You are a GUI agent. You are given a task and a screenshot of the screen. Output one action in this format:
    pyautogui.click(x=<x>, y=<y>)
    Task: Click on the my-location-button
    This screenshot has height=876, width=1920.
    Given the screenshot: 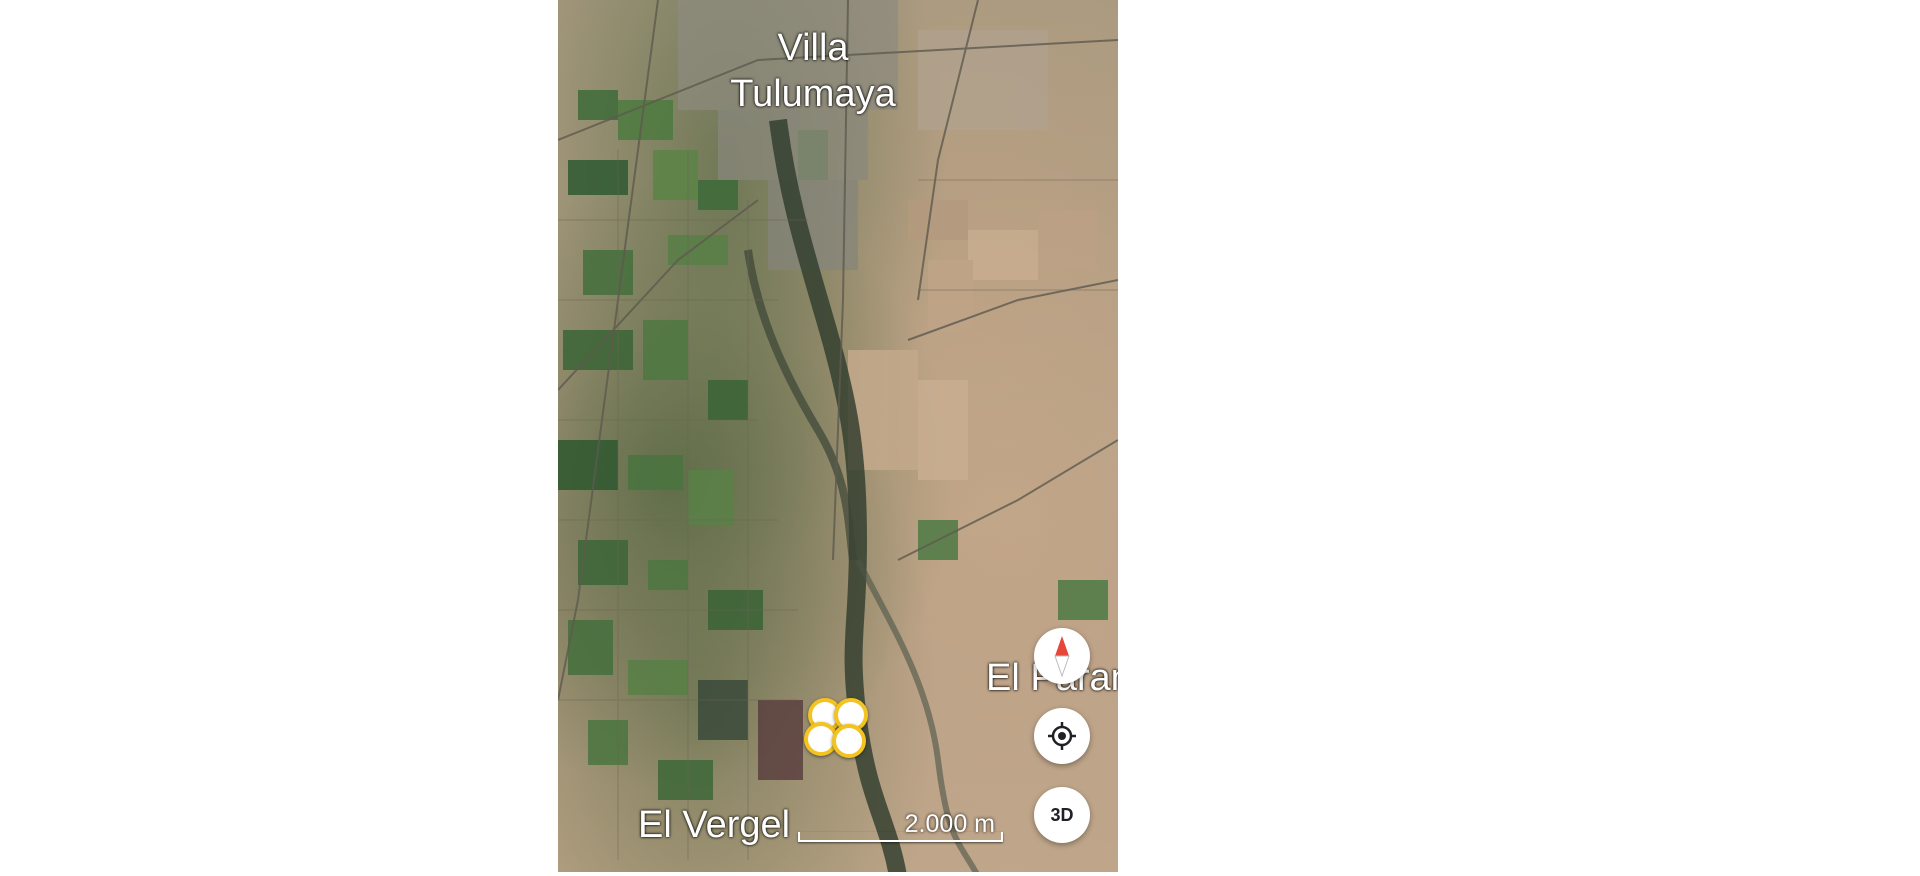 What is the action you would take?
    pyautogui.click(x=1062, y=736)
    